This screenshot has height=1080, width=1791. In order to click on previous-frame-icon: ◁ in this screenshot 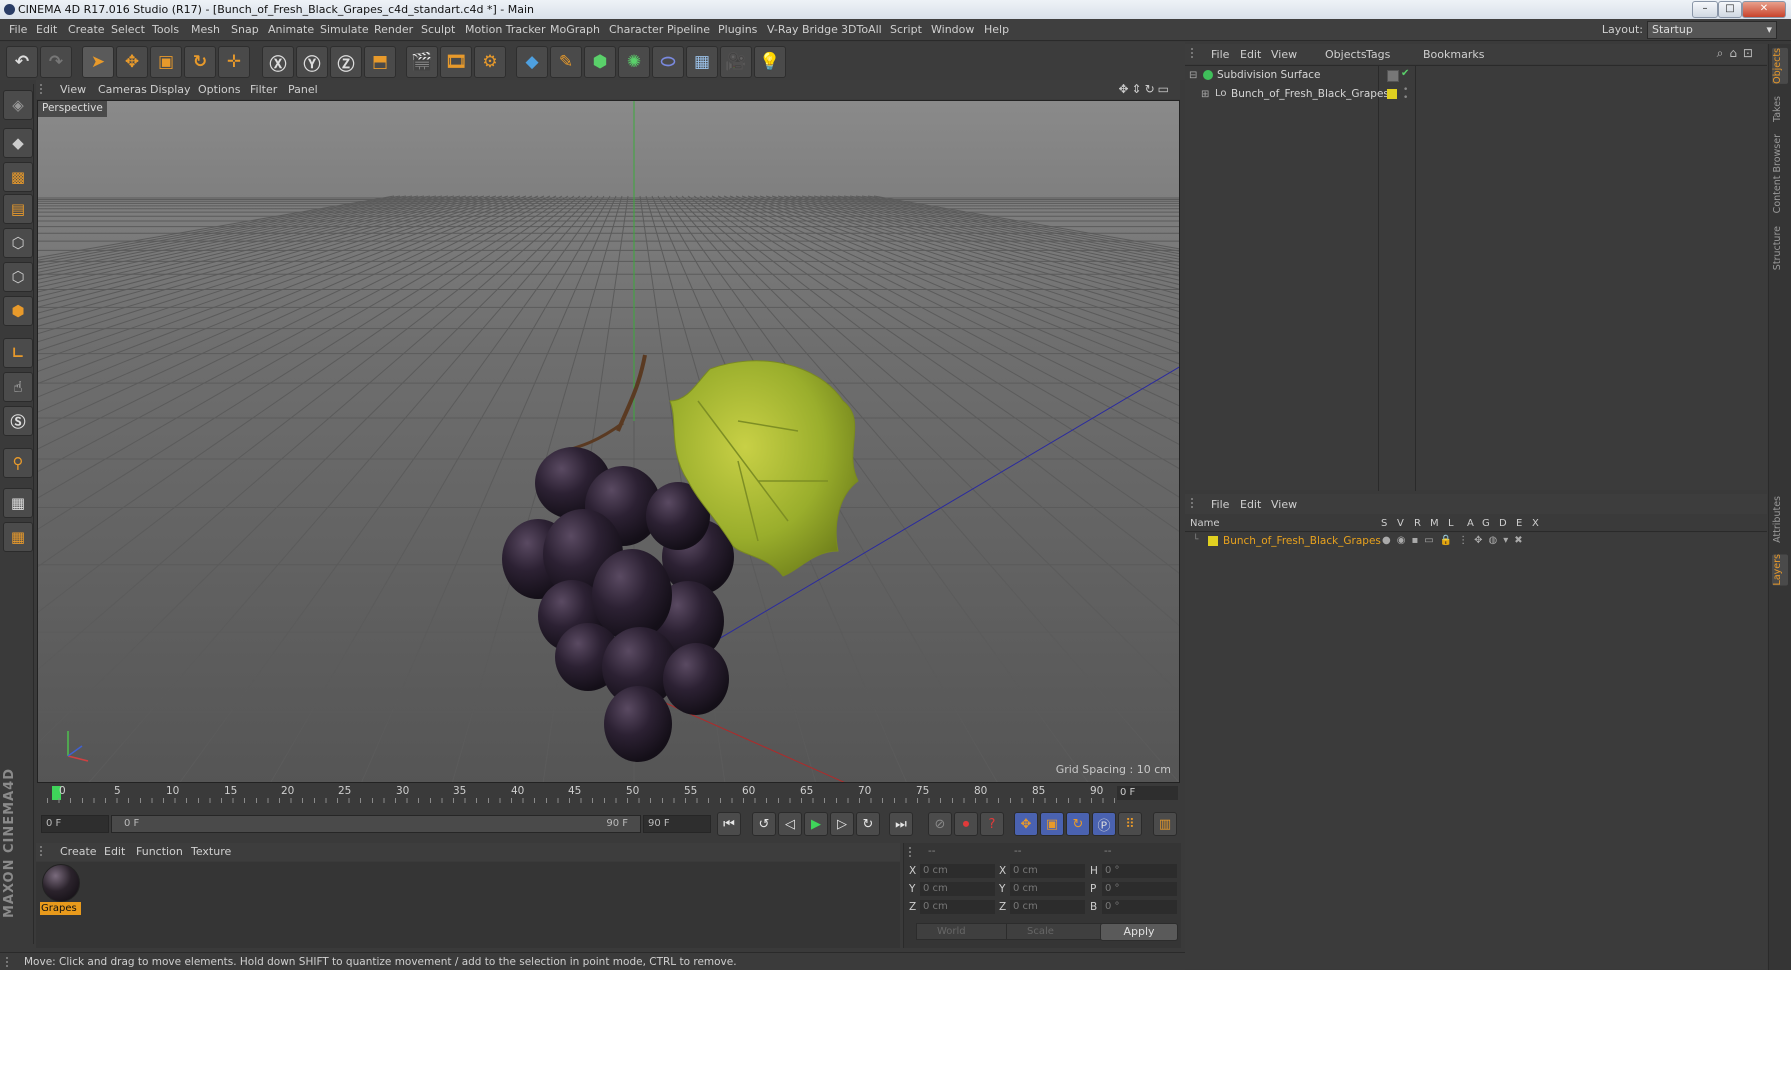, I will do `click(790, 824)`.